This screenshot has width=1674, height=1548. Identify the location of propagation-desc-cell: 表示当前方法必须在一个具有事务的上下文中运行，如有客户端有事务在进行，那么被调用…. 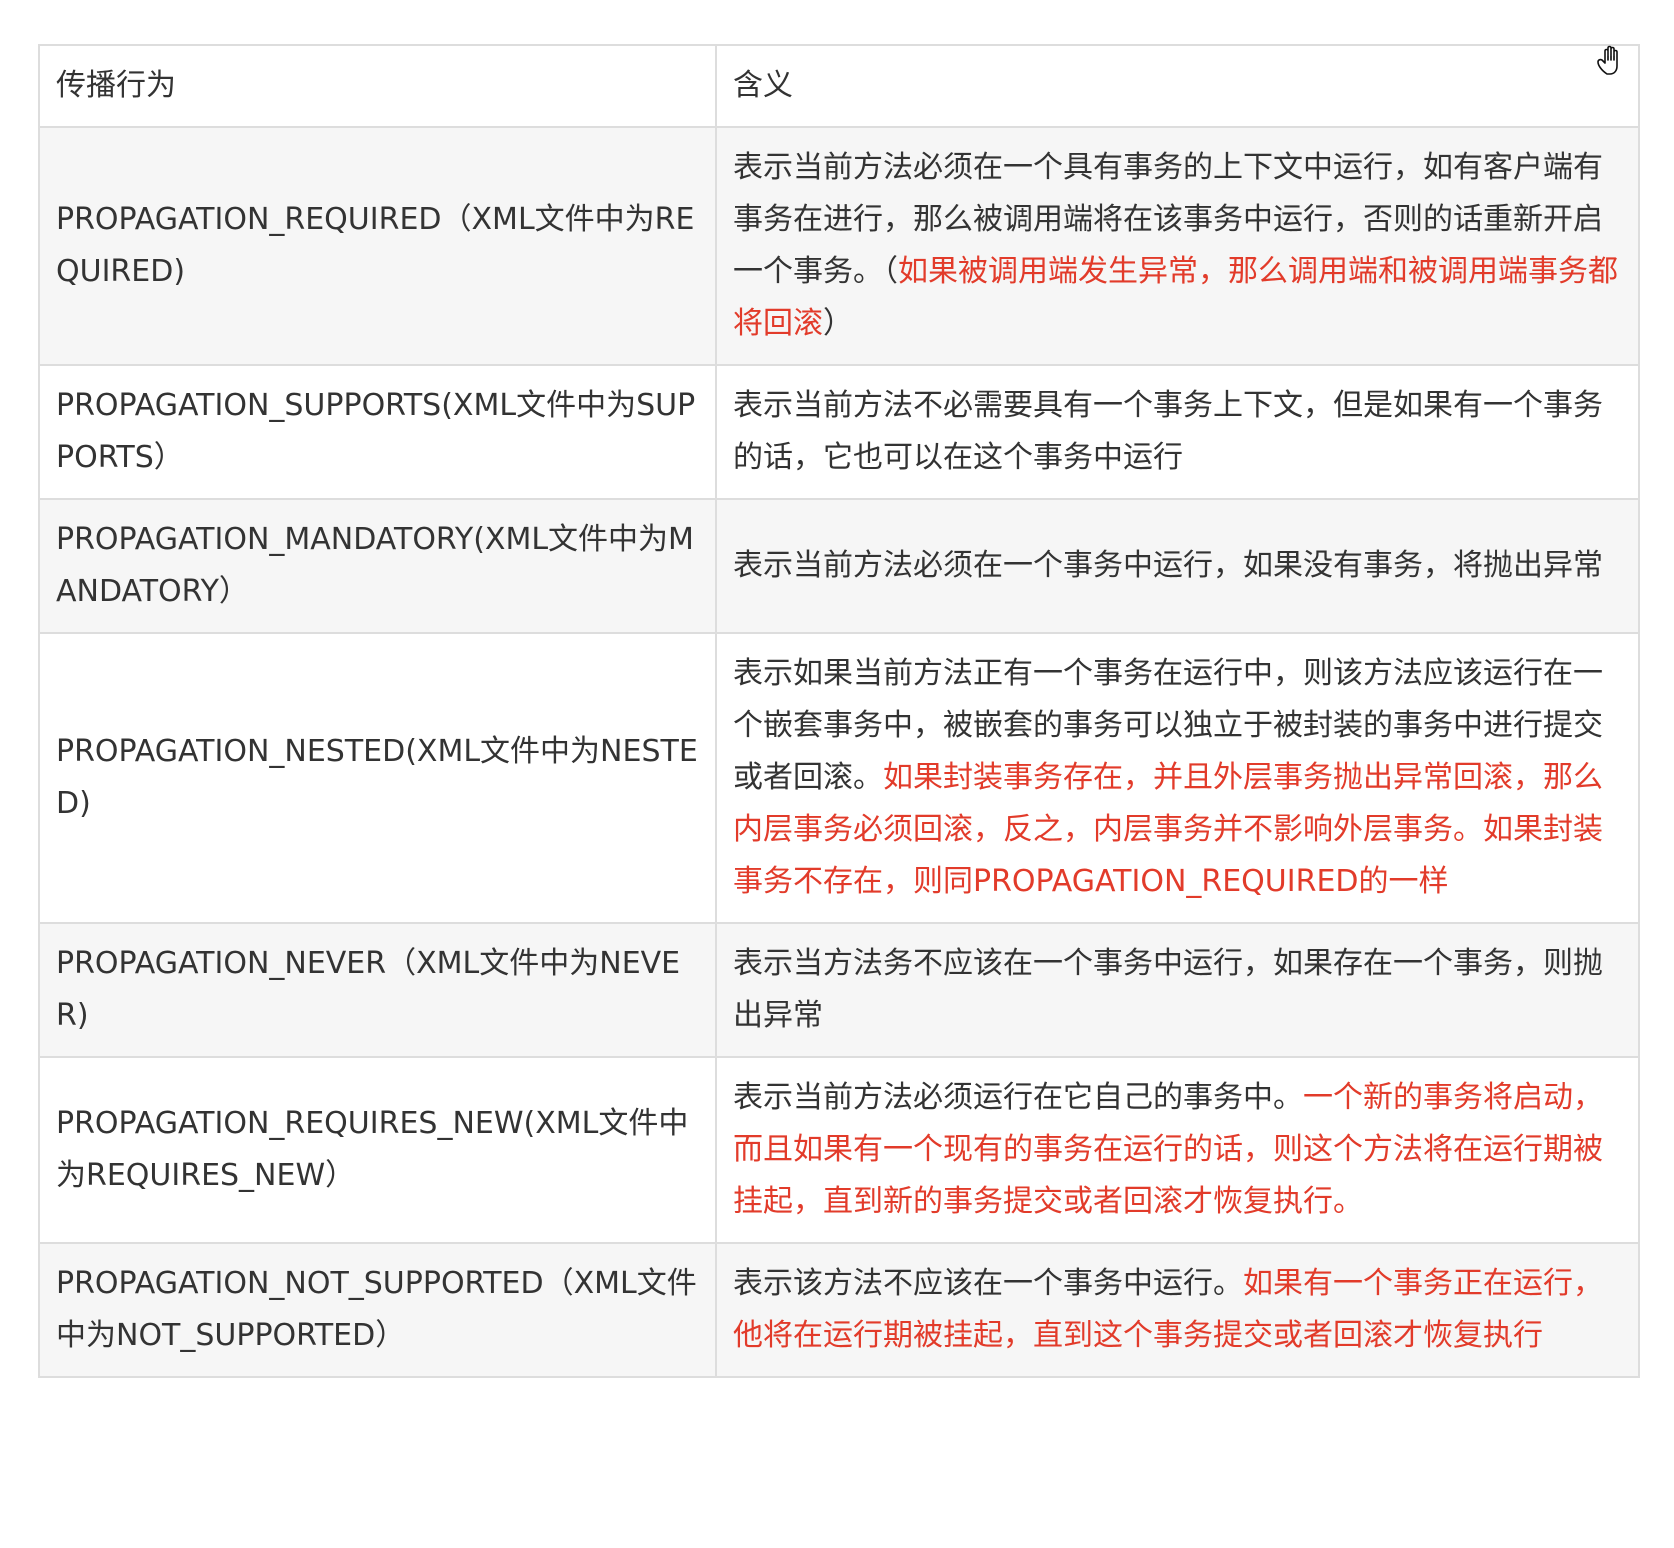
(1177, 246).